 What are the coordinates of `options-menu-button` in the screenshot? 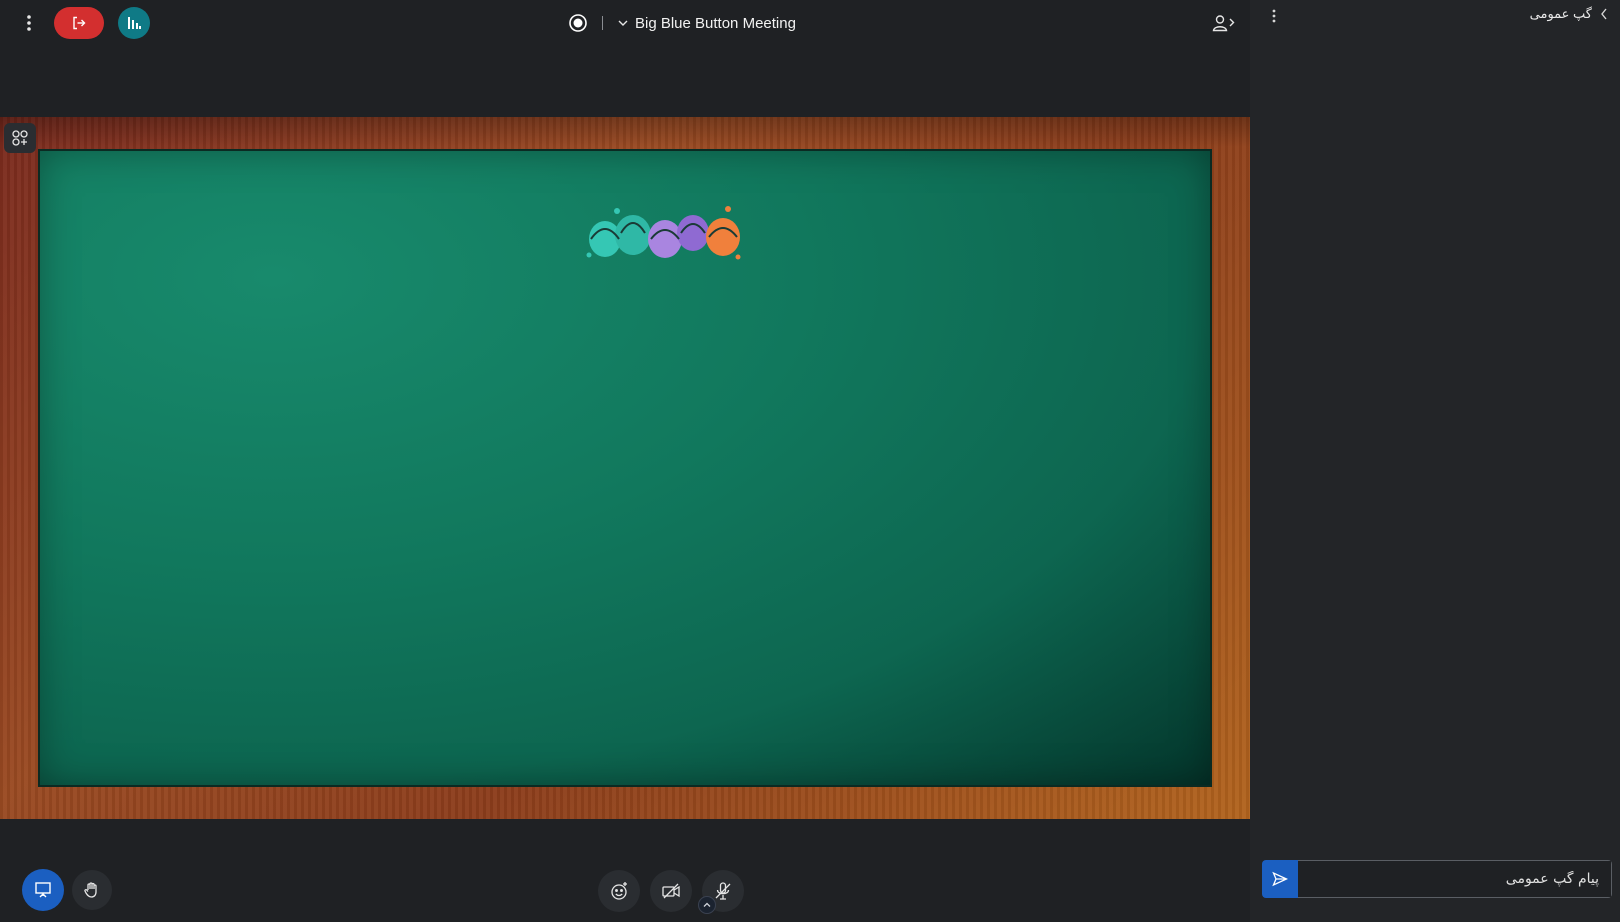 It's located at (29, 23).